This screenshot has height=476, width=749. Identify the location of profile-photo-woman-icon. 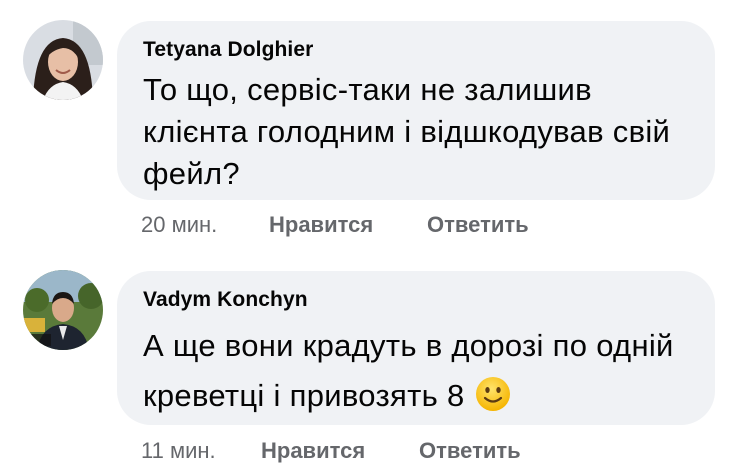
(63, 60).